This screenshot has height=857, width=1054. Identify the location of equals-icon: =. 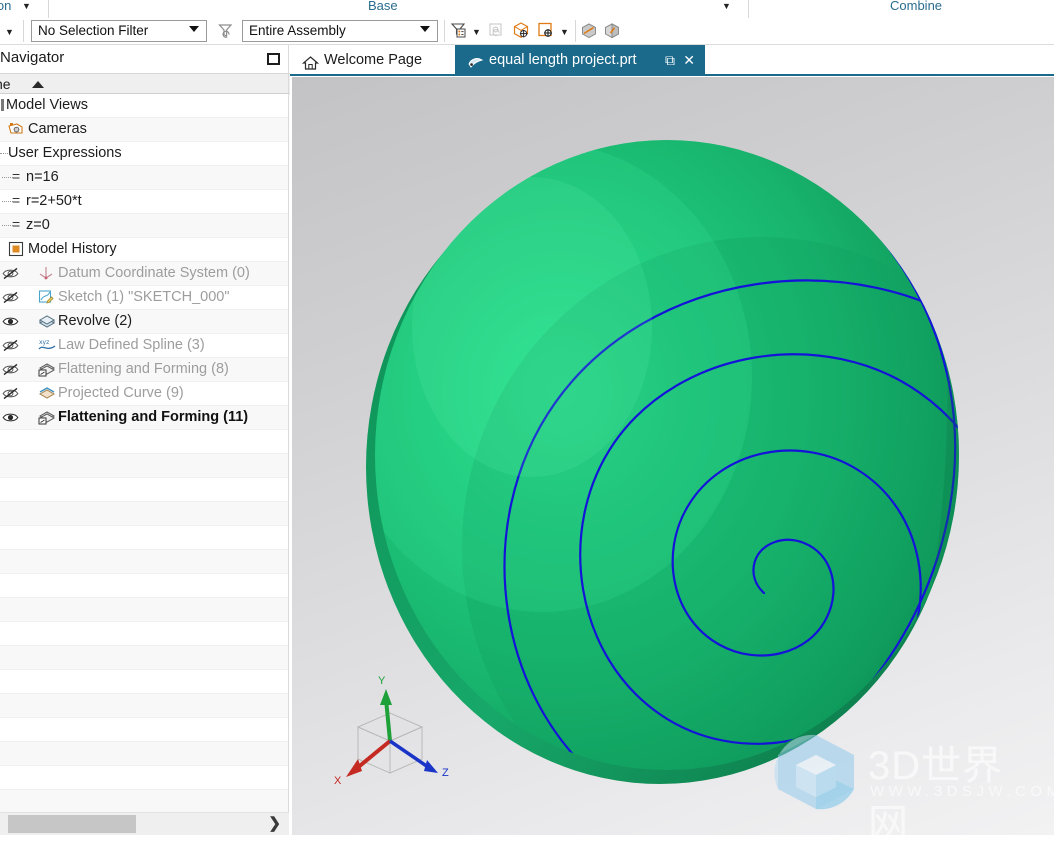
(16, 200).